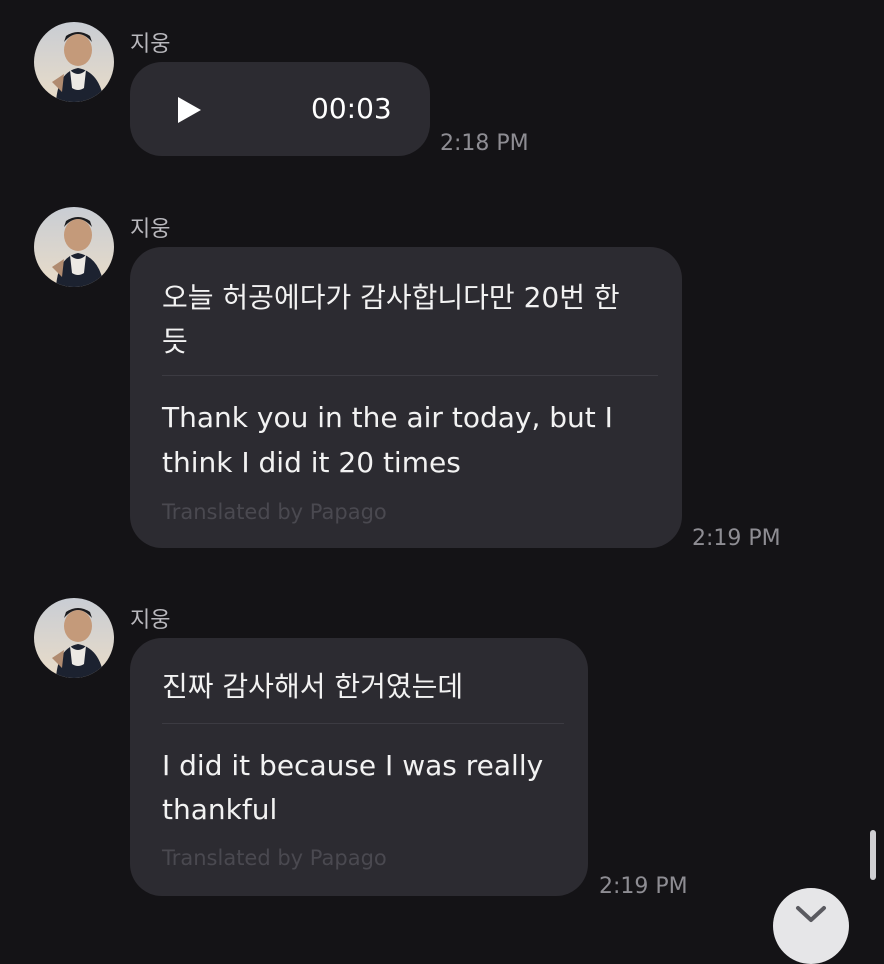 This screenshot has height=964, width=884. Describe the element at coordinates (311, 462) in the screenshot. I see `translated-text-line: think I did it 20 times` at that location.